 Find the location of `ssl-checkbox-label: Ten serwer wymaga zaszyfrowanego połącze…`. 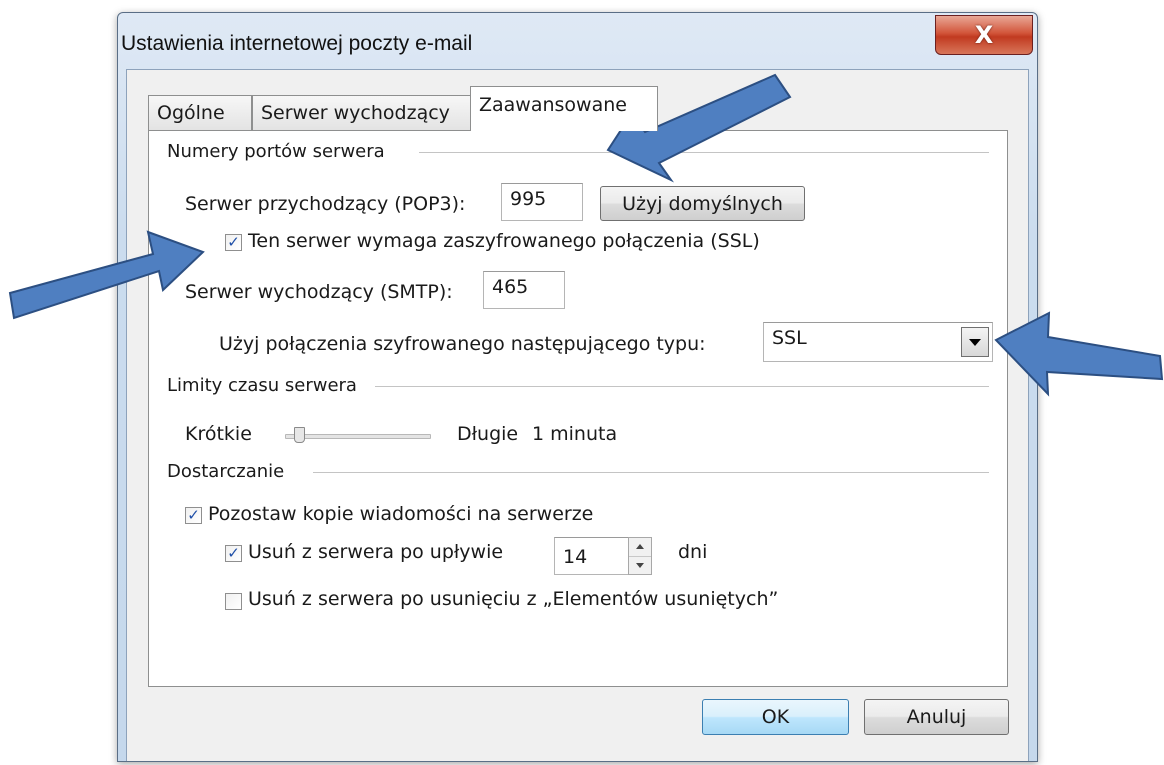

ssl-checkbox-label: Ten serwer wymaga zaszyfrowanego połącze… is located at coordinates (504, 241).